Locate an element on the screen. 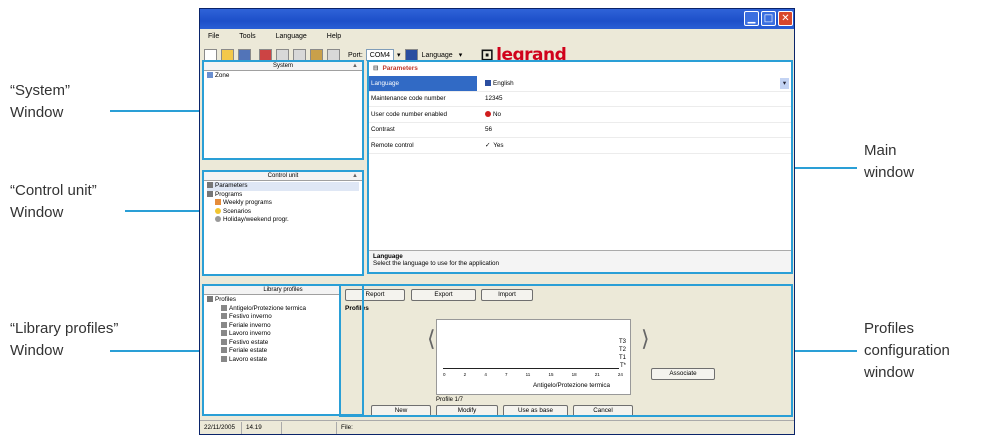  maximize-button: □ is located at coordinates (768, 18).